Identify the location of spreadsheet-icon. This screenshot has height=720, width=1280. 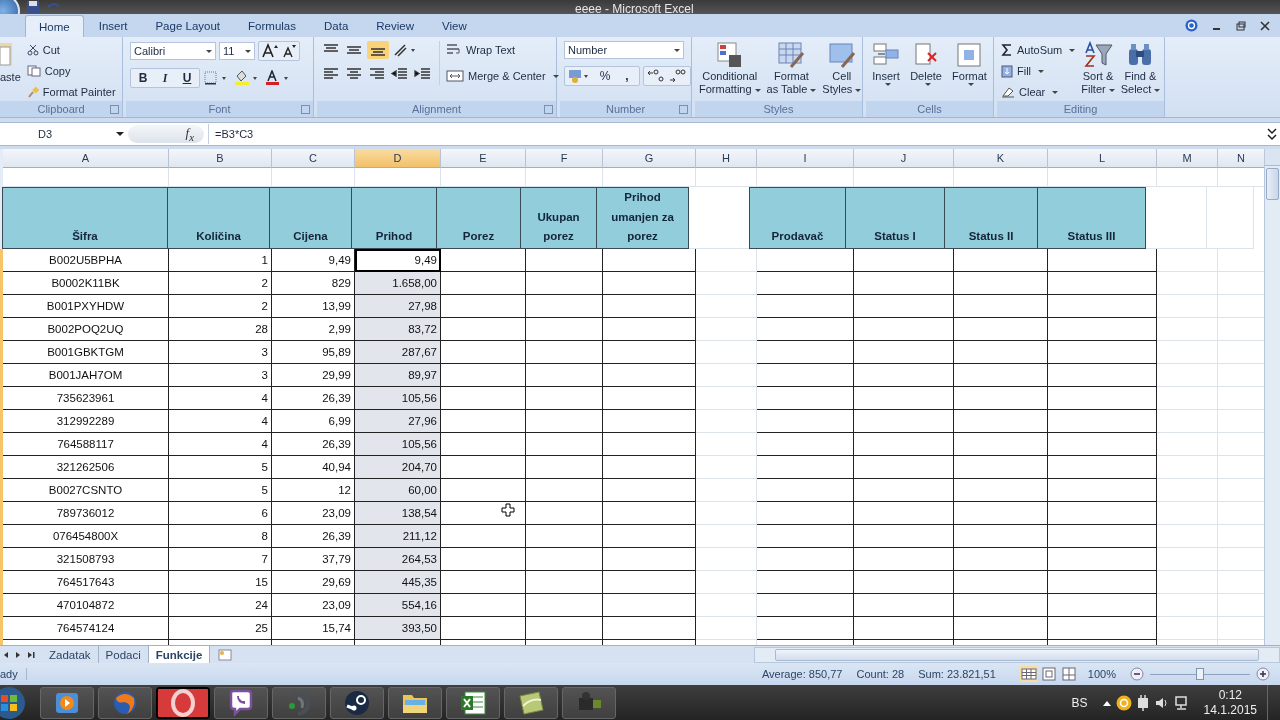
(473, 702).